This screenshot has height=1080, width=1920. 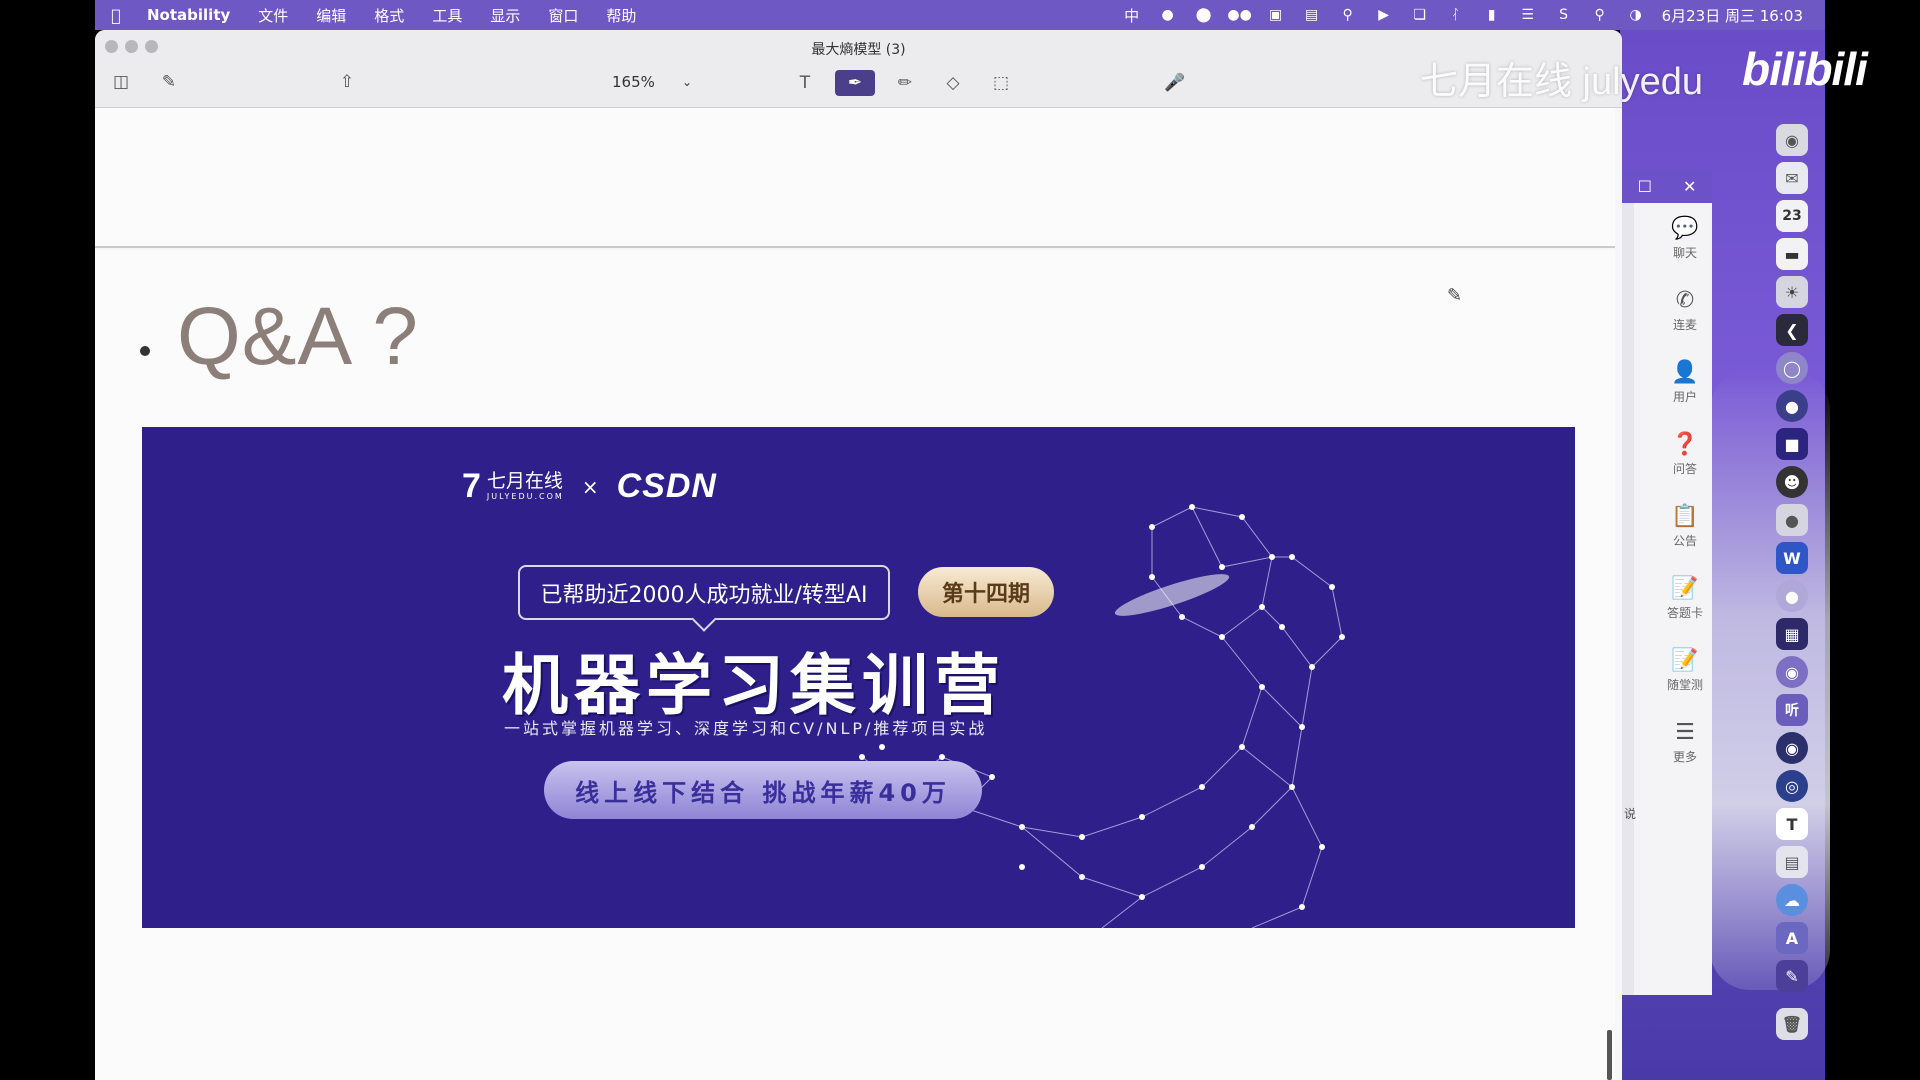 What do you see at coordinates (1645, 186) in the screenshot?
I see `maximize-panel-icon: ☐` at bounding box center [1645, 186].